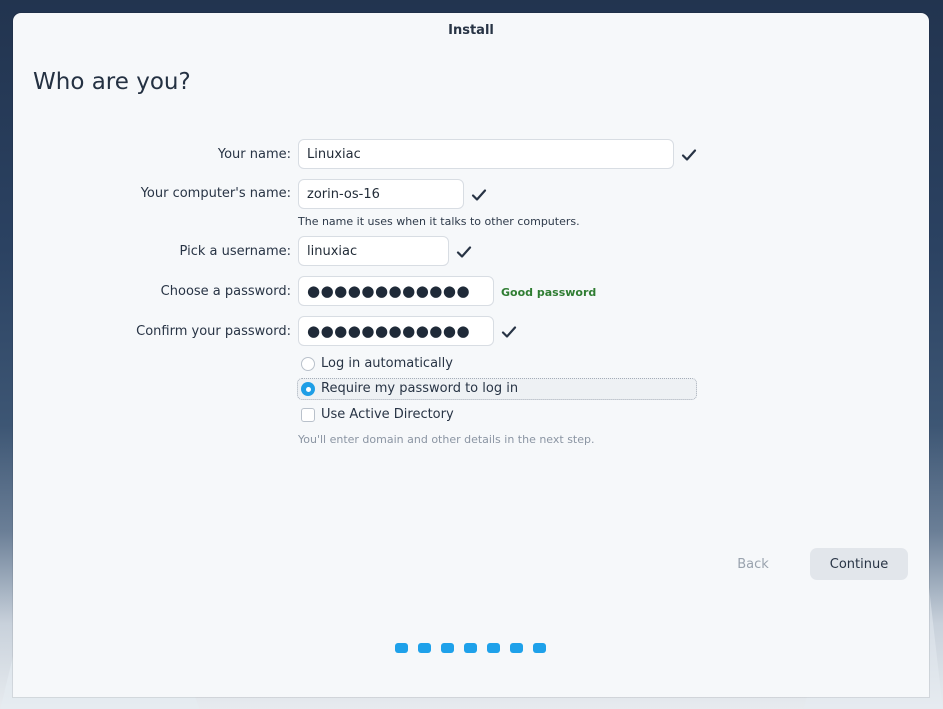 The height and width of the screenshot is (709, 943). I want to click on login-automatically-option: Log in automatically, so click(497, 365).